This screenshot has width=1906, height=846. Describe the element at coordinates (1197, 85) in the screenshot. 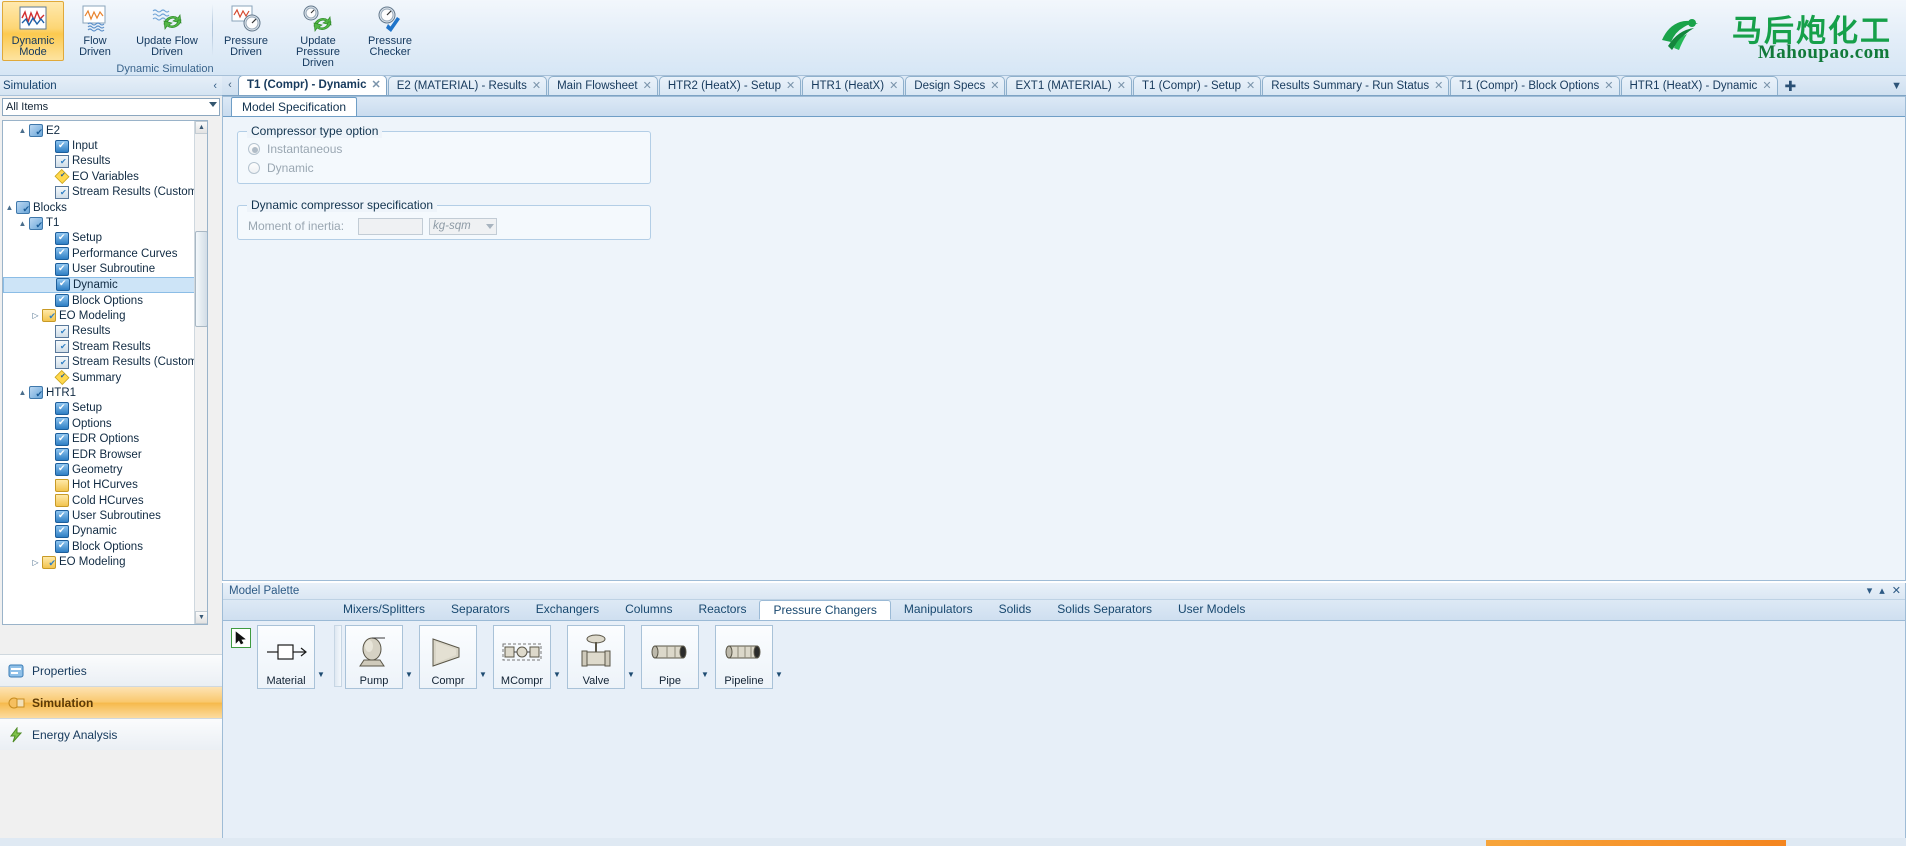

I see `document-tab: T1 (Compr) - Setup ✕` at that location.